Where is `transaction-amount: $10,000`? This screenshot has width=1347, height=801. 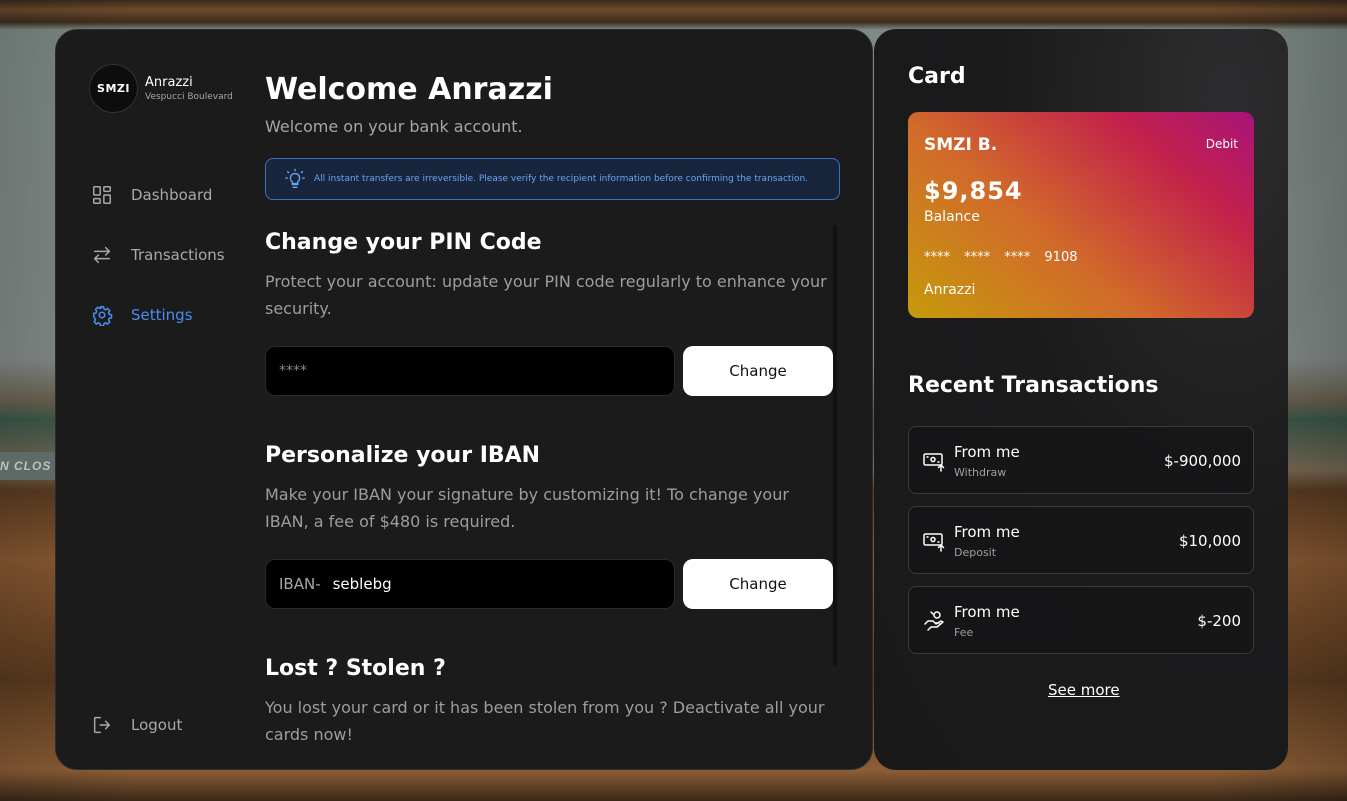 transaction-amount: $10,000 is located at coordinates (1209, 541).